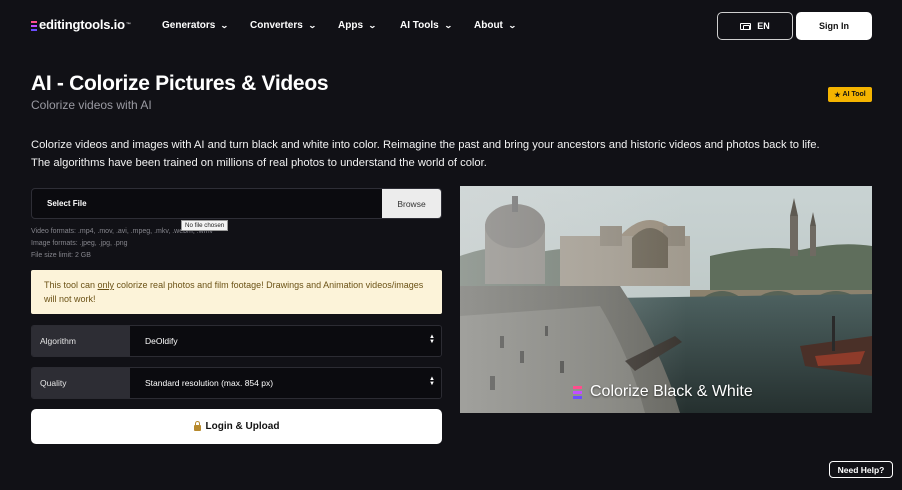 This screenshot has width=902, height=490. Describe the element at coordinates (276, 25) in the screenshot. I see `menu-label: Converters` at that location.